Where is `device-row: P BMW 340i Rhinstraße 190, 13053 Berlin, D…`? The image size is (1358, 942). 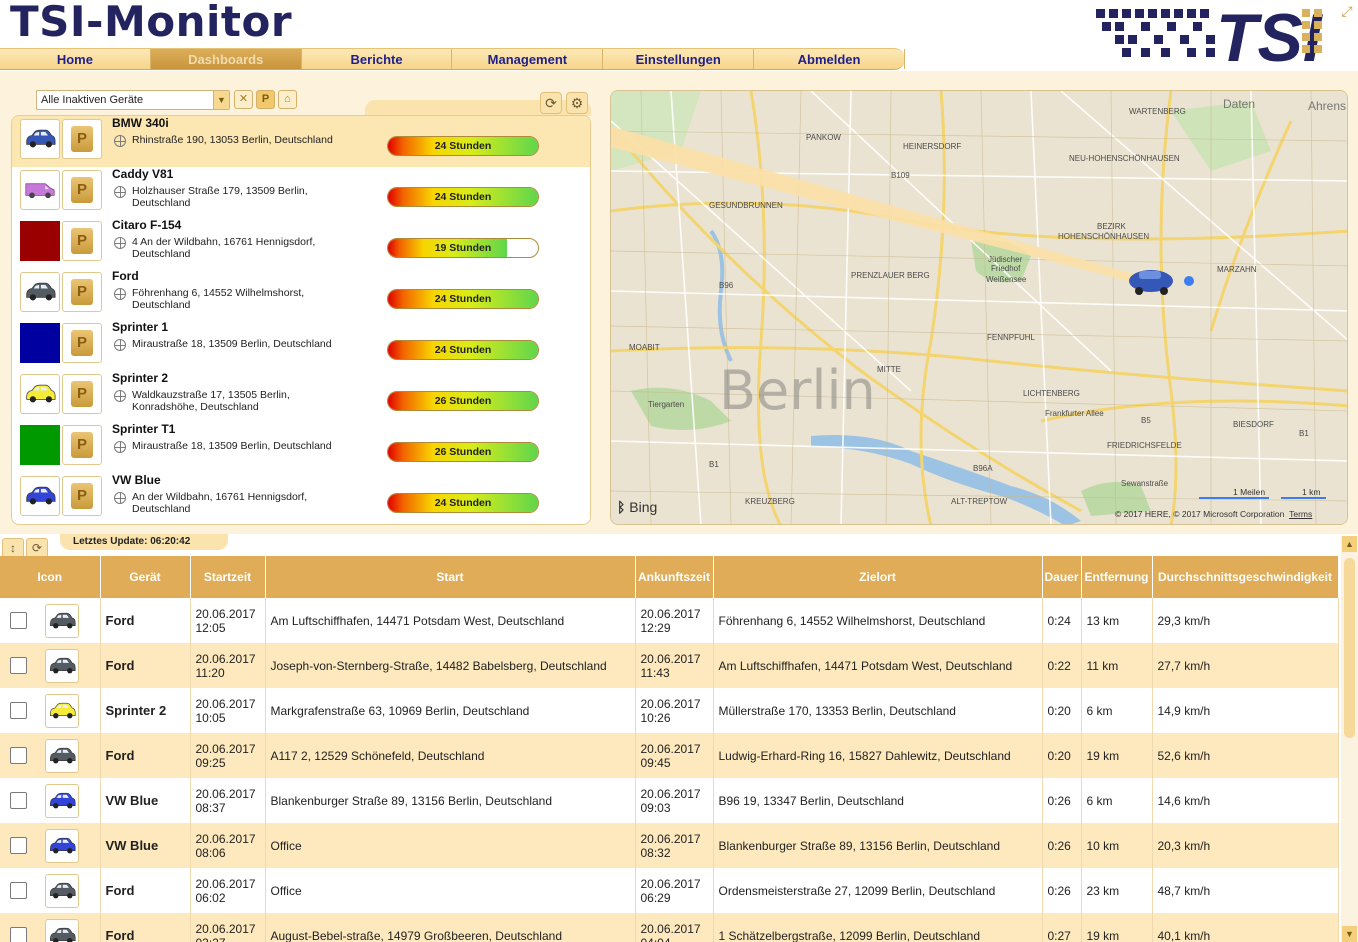
device-row: P BMW 340i Rhinstraße 190, 13053 Berlin, D… is located at coordinates (301, 141).